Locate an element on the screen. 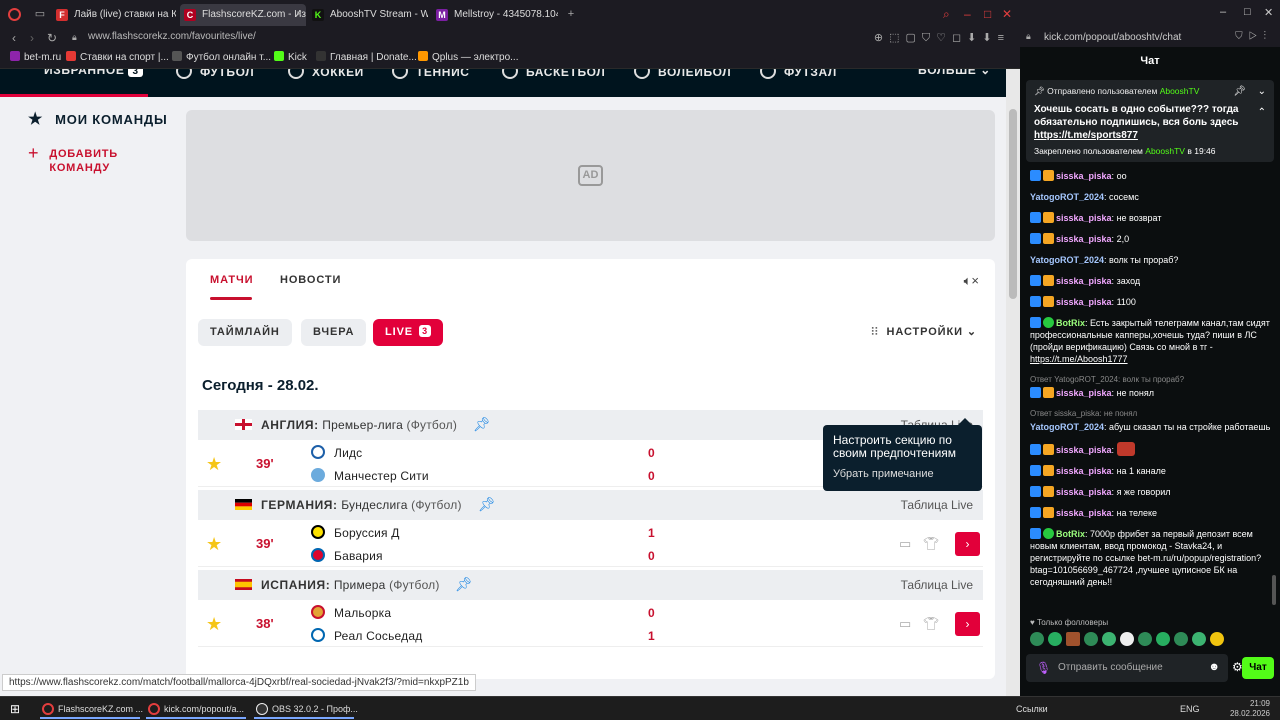 This screenshot has height=720, width=1280. tab-news: НОВОСТИ is located at coordinates (310, 280).